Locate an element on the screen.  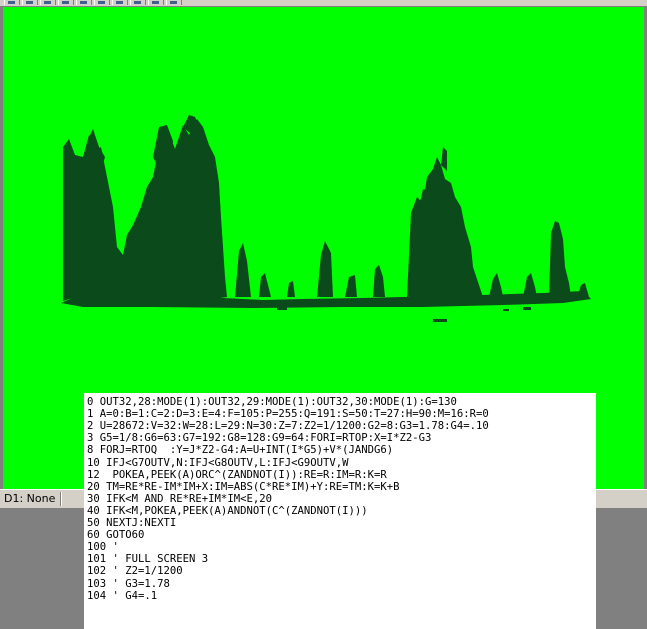
cut-icon is located at coordinates (66, 2).